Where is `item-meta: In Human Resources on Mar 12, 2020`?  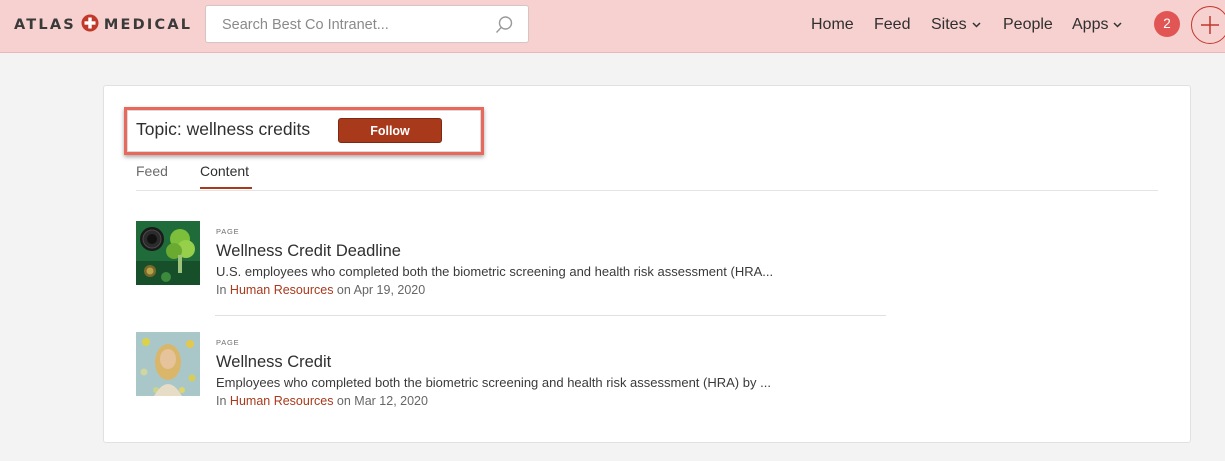
item-meta: In Human Resources on Mar 12, 2020 is located at coordinates (322, 401).